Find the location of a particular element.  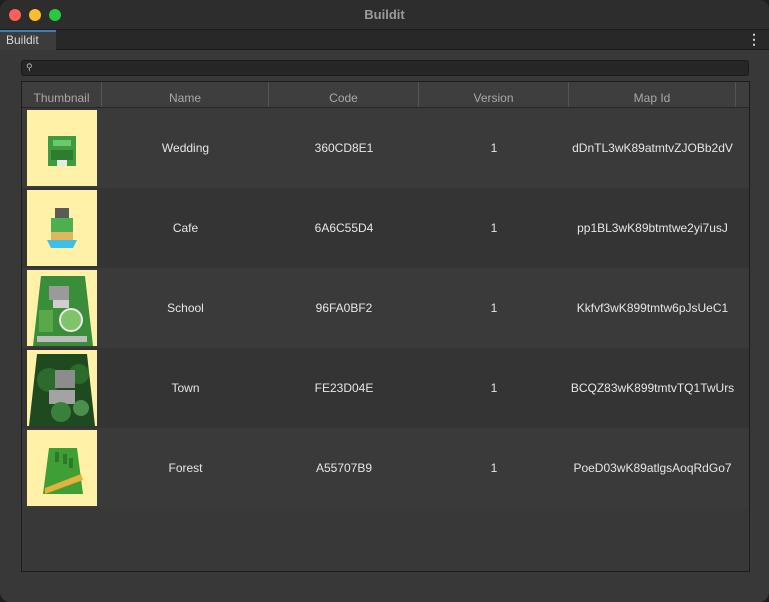

row-code: 360CD8E1 is located at coordinates (344, 148).